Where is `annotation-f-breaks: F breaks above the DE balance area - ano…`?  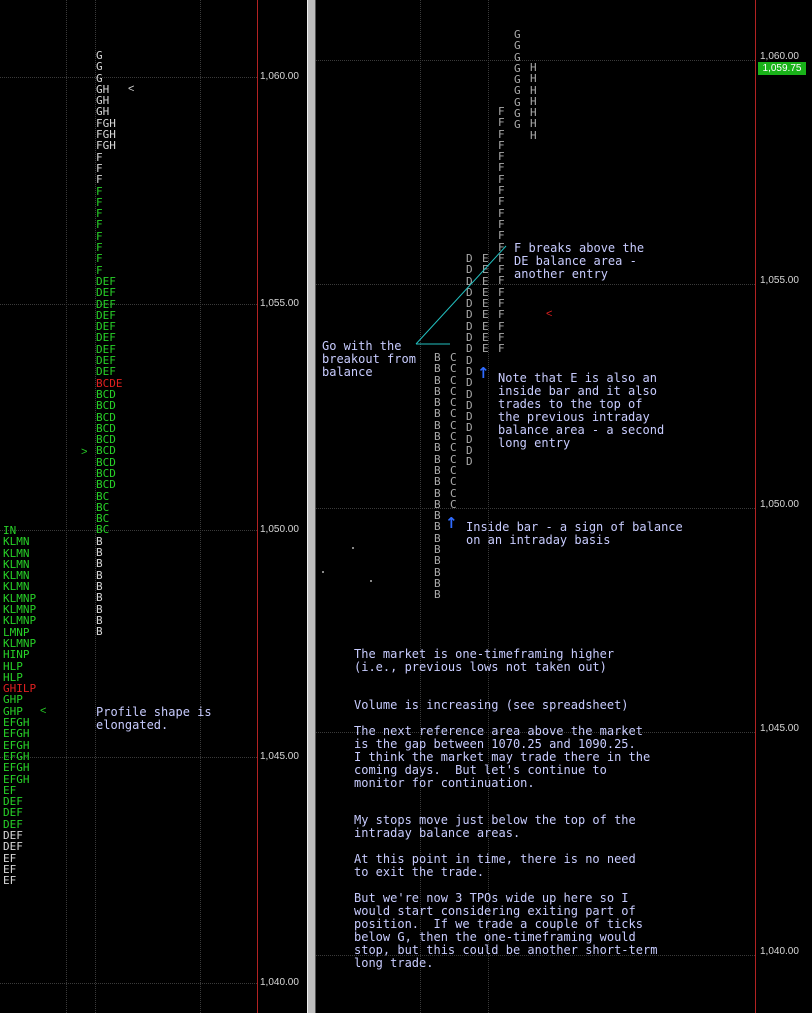 annotation-f-breaks: F breaks above the DE balance area - ano… is located at coordinates (579, 261).